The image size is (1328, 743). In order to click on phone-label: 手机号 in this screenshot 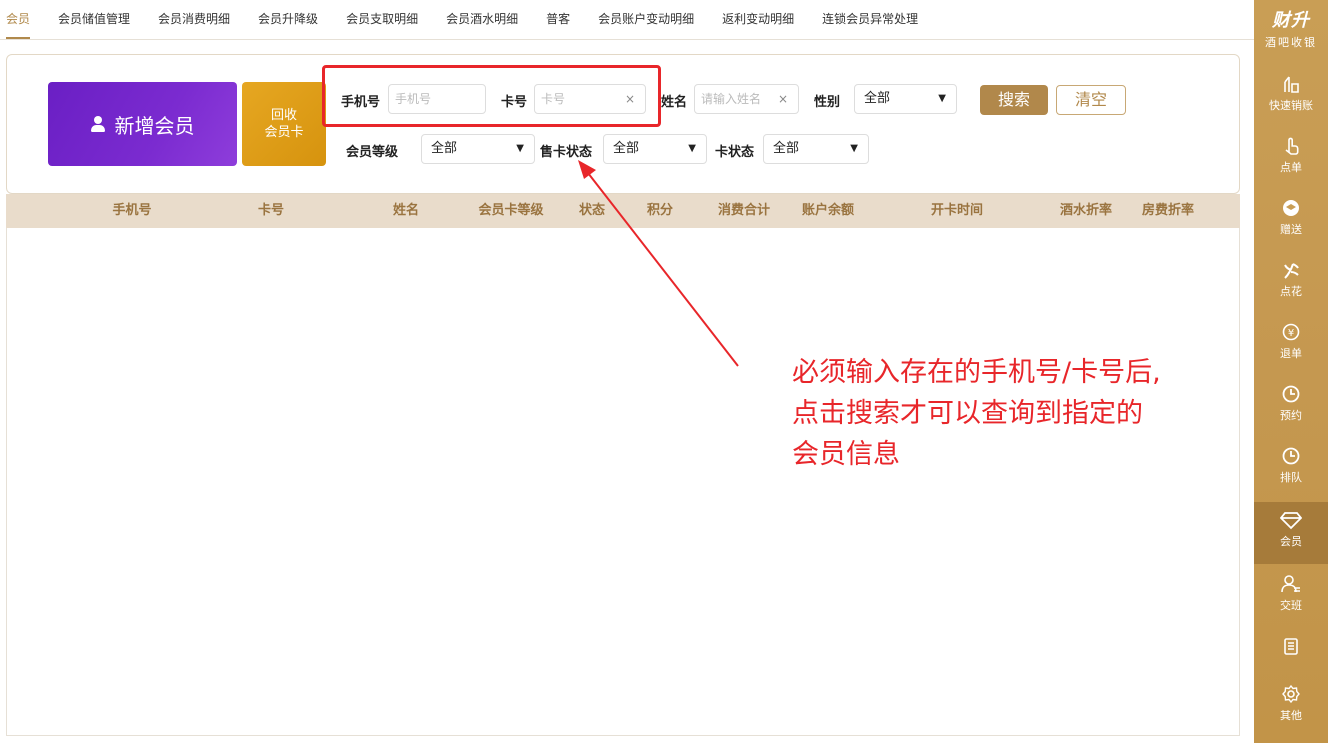, I will do `click(361, 102)`.